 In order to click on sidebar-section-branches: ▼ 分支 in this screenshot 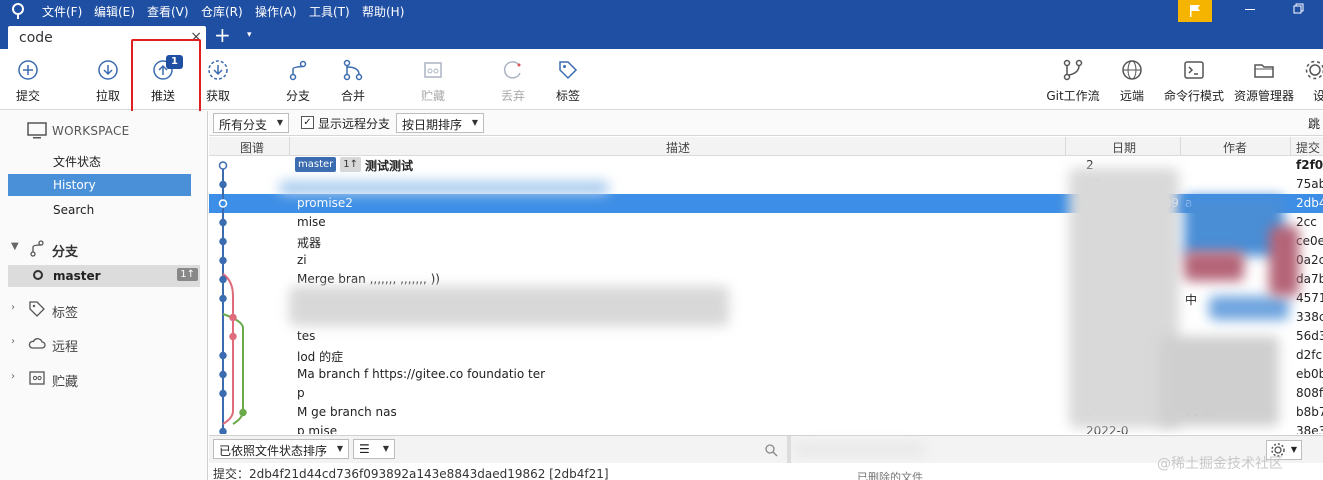, I will do `click(104, 248)`.